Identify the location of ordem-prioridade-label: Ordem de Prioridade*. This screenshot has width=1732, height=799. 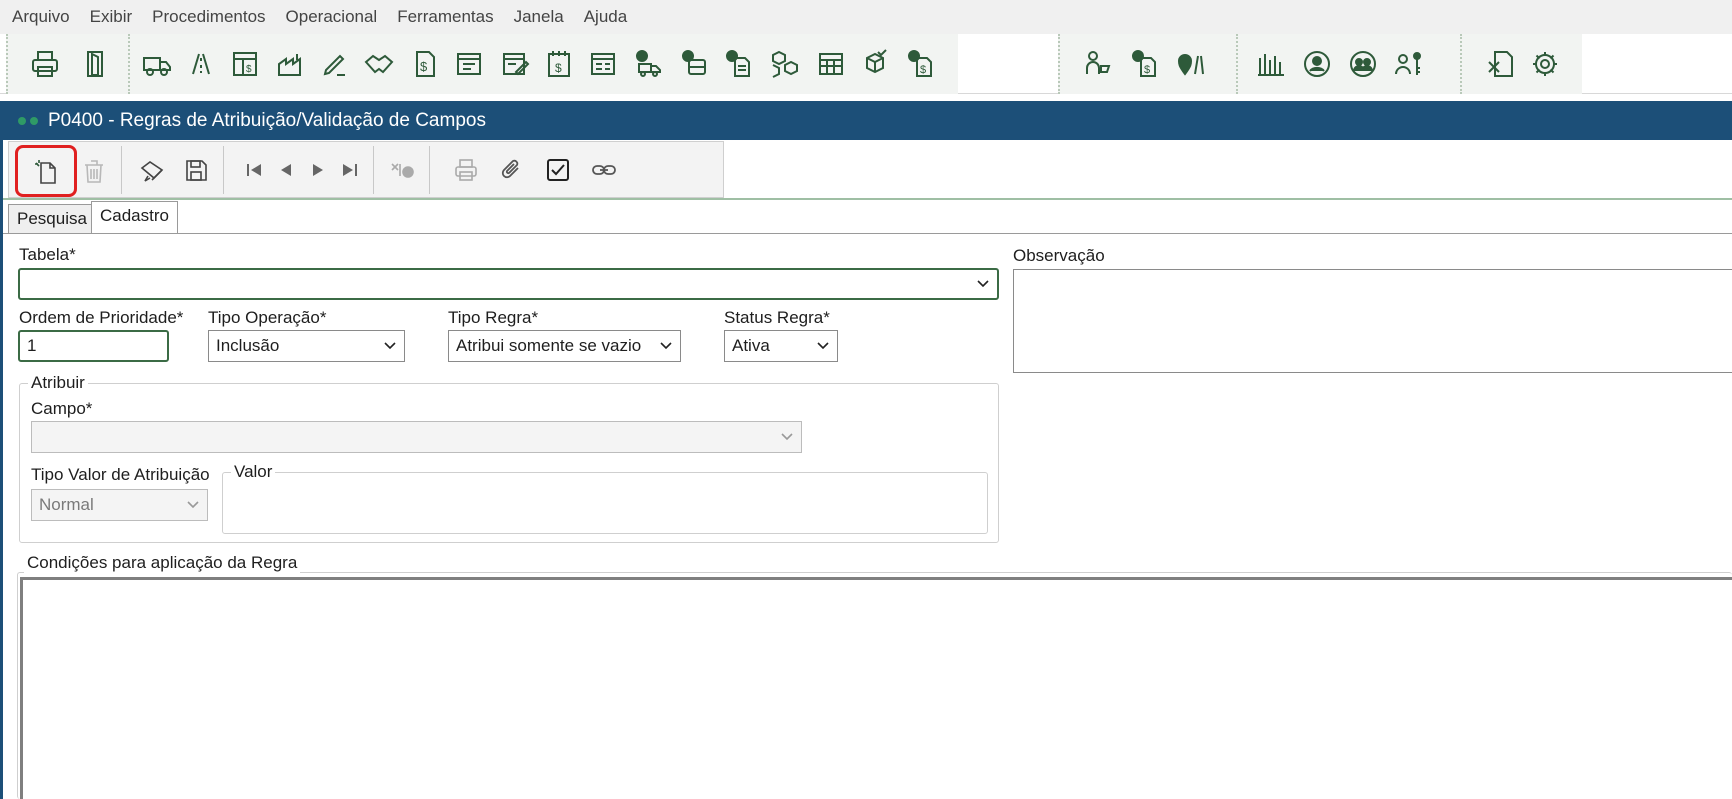
(101, 317).